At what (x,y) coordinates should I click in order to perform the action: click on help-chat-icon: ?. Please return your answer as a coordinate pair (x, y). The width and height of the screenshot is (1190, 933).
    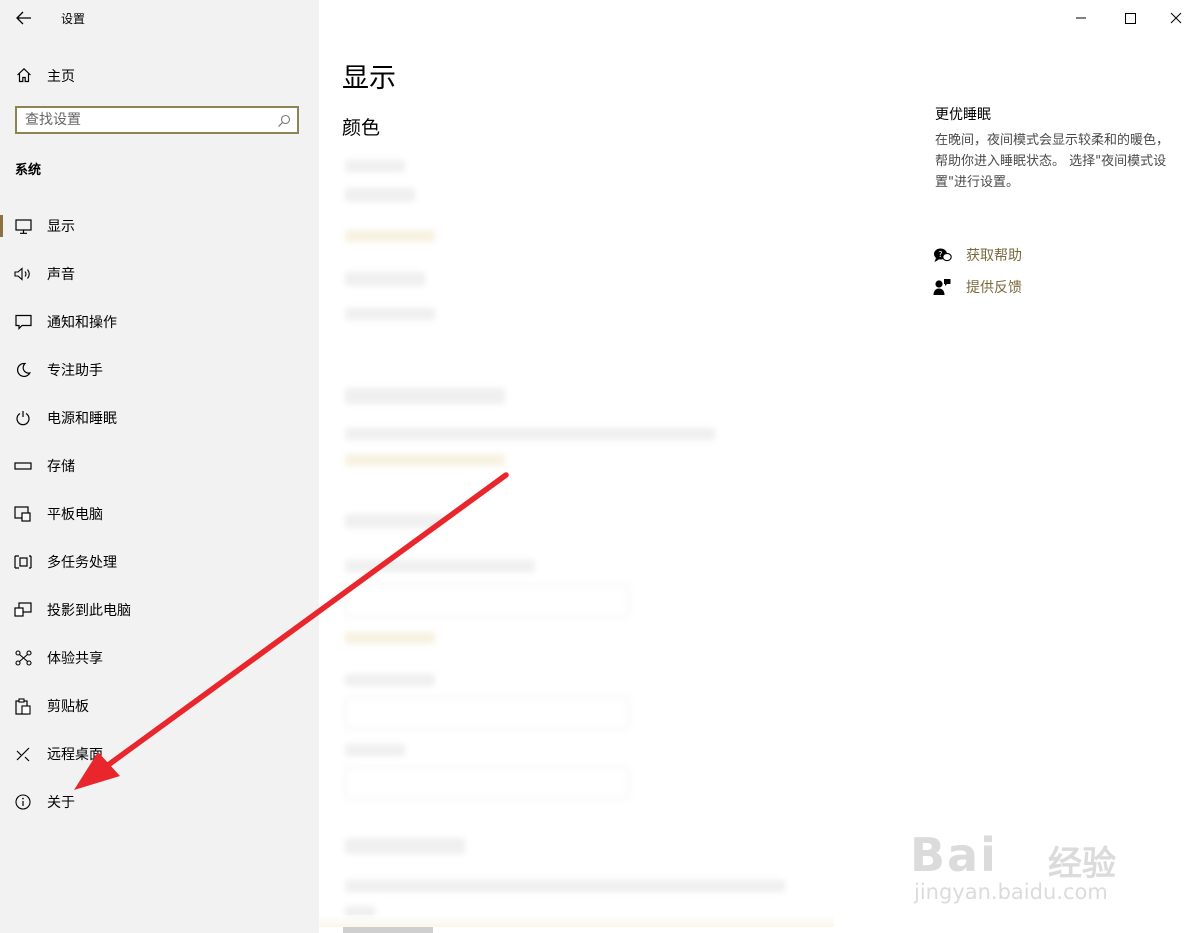
    Looking at the image, I should click on (944, 255).